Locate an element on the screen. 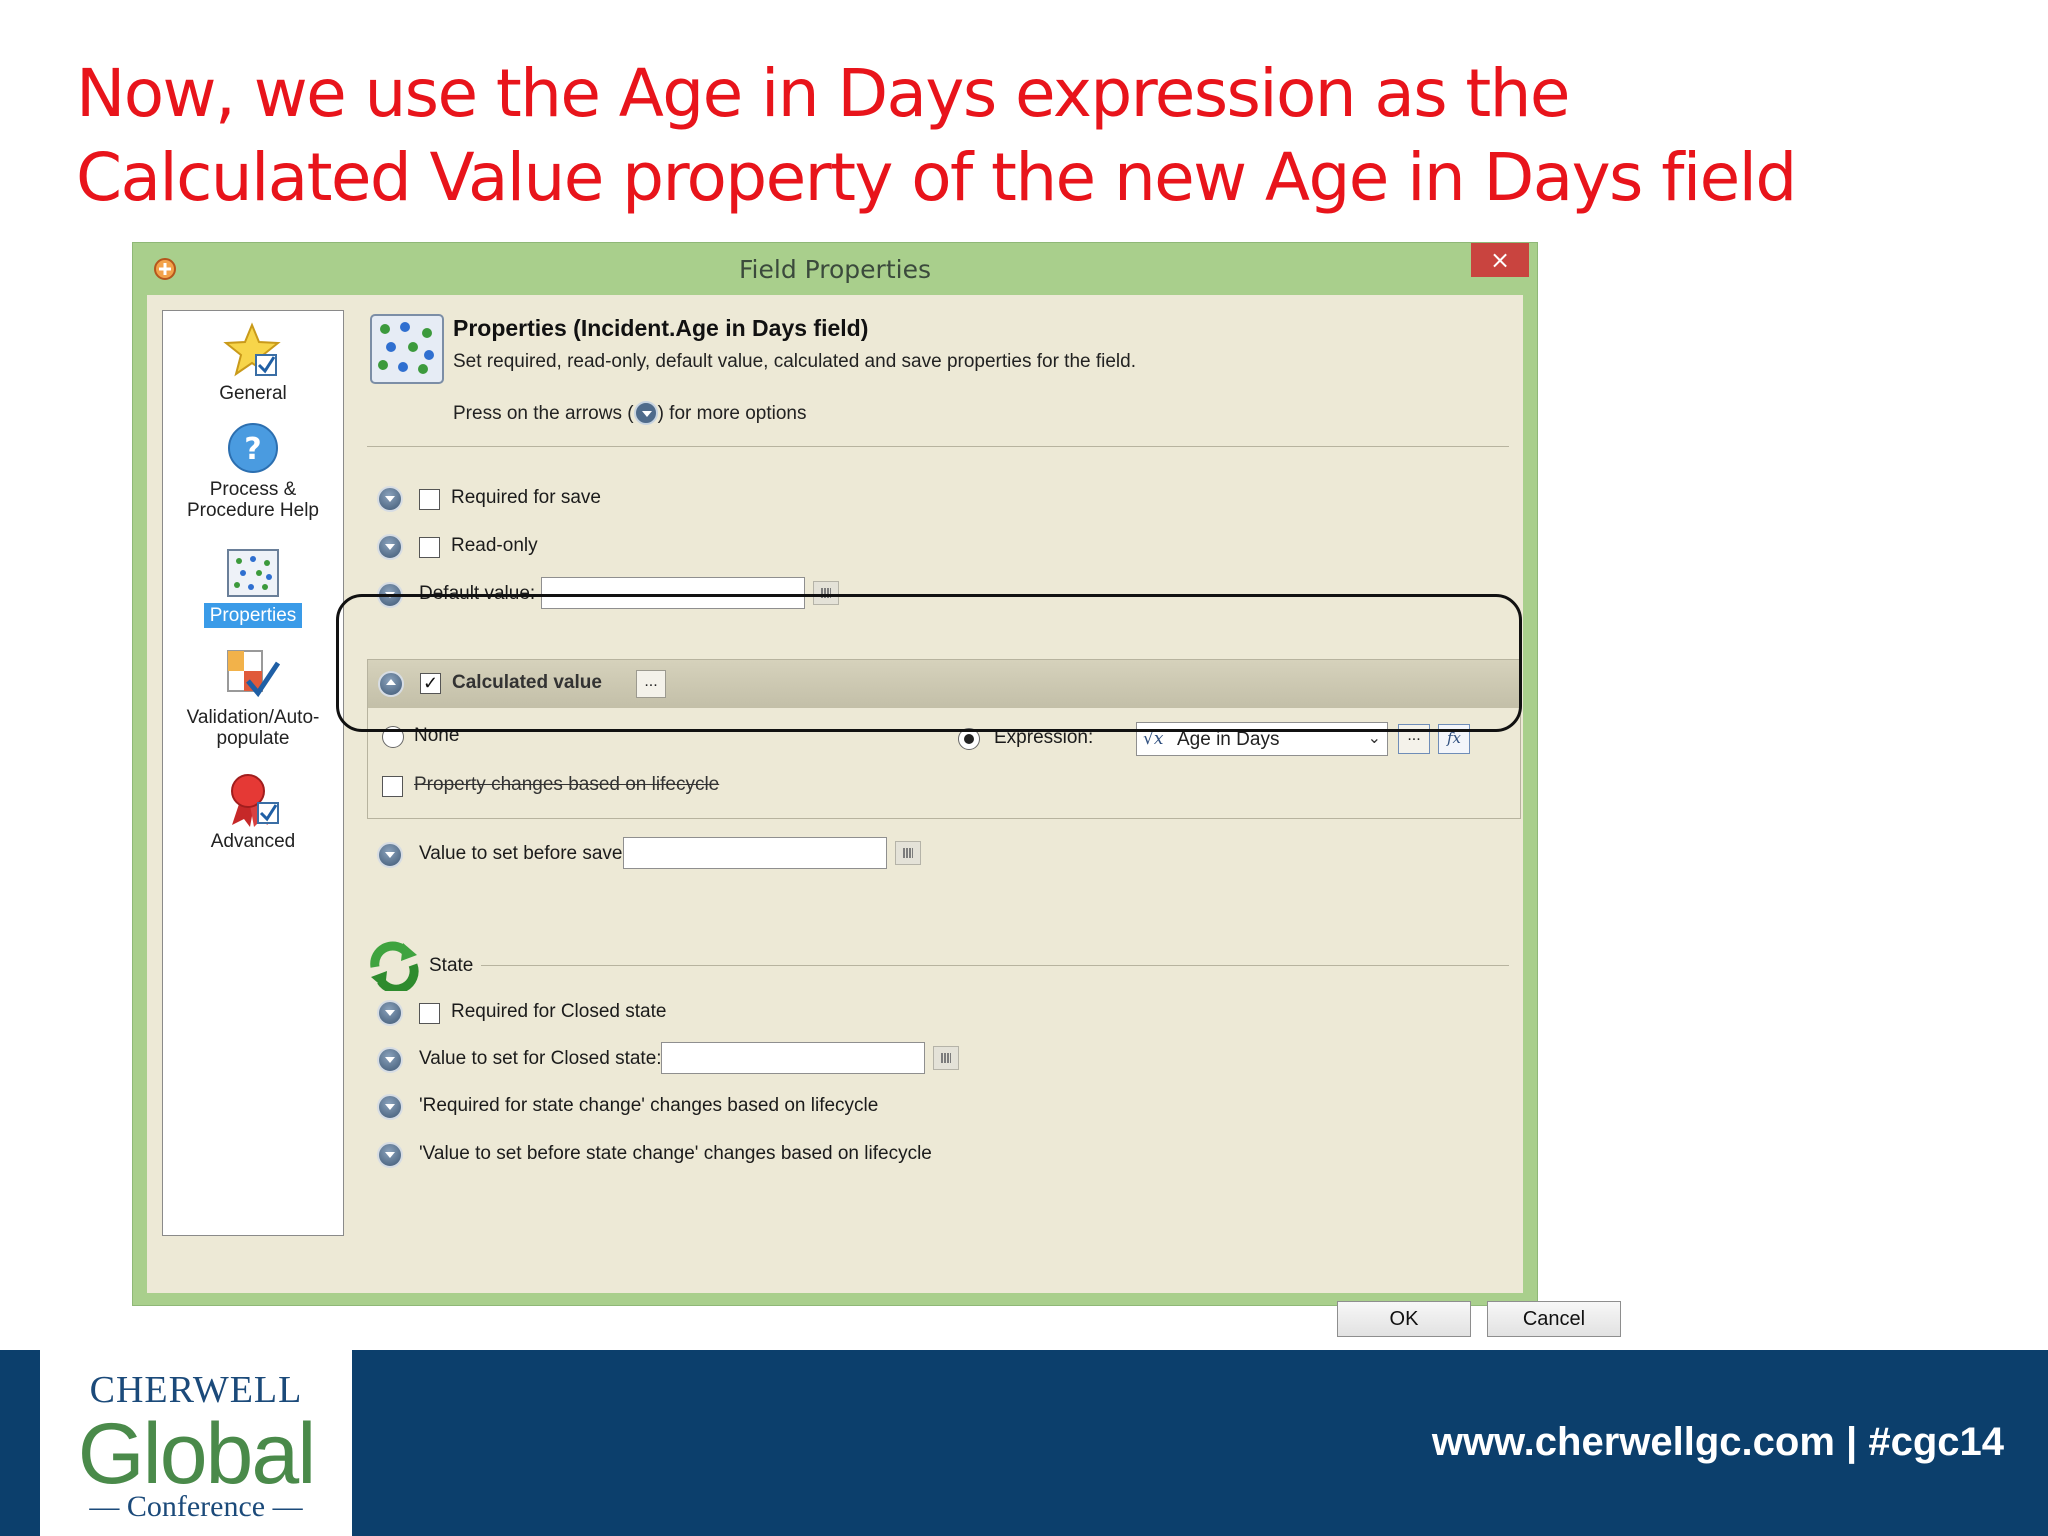  required-save-checkbox is located at coordinates (429, 499).